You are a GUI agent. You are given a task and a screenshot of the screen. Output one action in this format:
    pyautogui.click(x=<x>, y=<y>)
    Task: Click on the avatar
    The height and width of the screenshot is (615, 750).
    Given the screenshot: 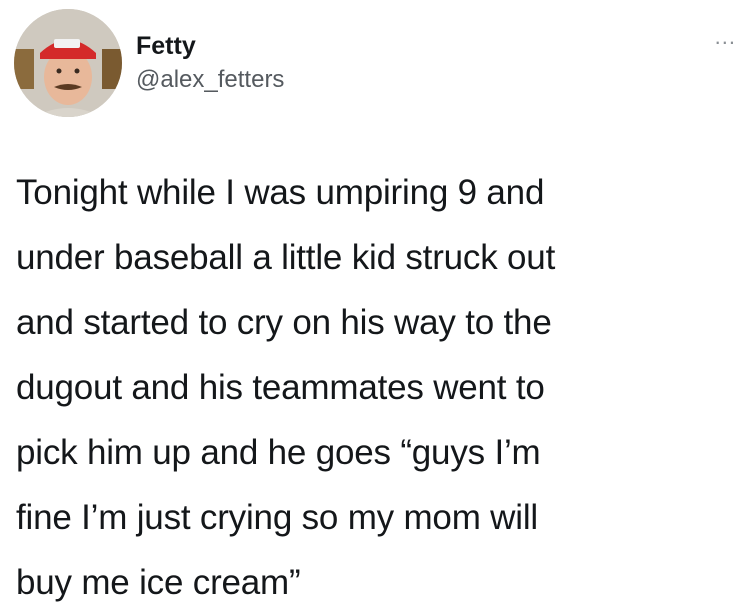 What is the action you would take?
    pyautogui.click(x=68, y=63)
    